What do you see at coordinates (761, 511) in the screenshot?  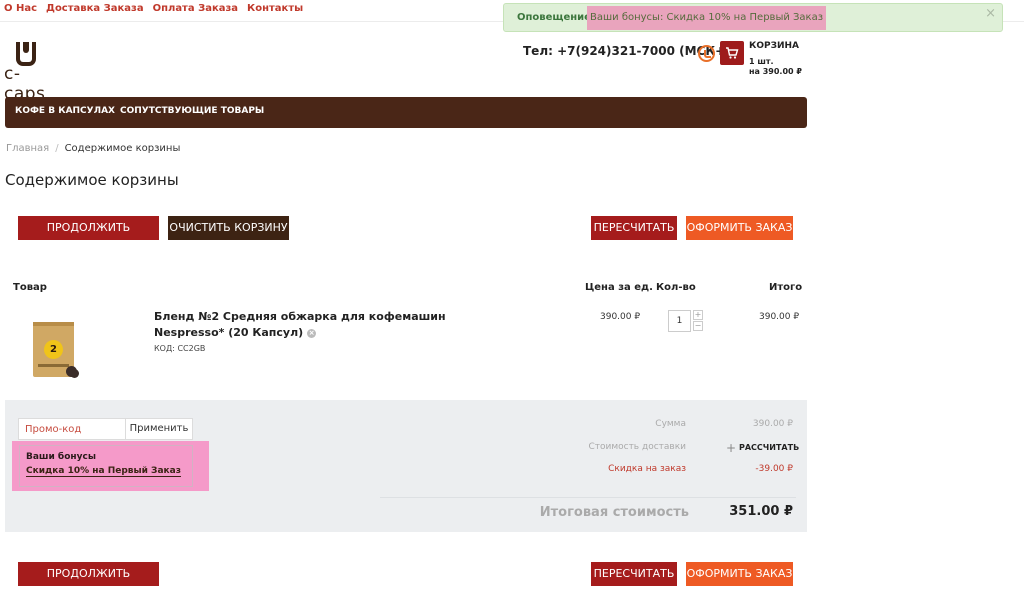 I see `grand-total-value: 351.00 ₽` at bounding box center [761, 511].